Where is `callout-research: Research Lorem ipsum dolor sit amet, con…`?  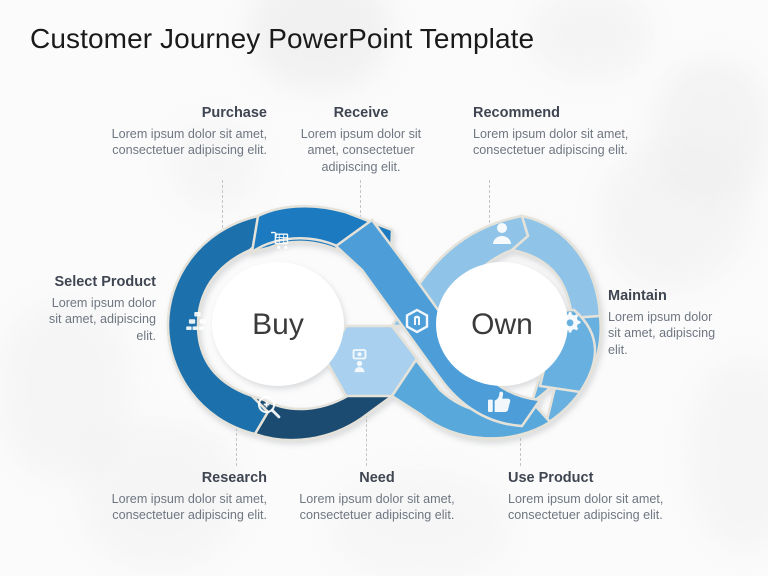 callout-research: Research Lorem ipsum dolor sit amet, con… is located at coordinates (186, 497).